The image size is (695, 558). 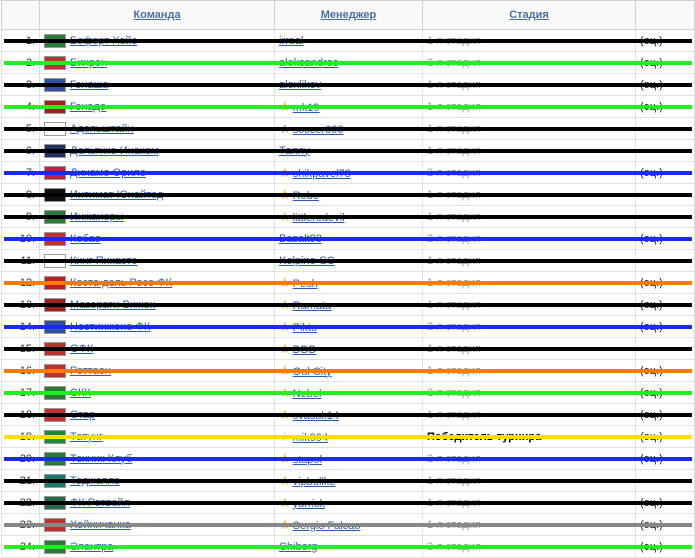 I want to click on header-team: Команда, so click(x=157, y=15).